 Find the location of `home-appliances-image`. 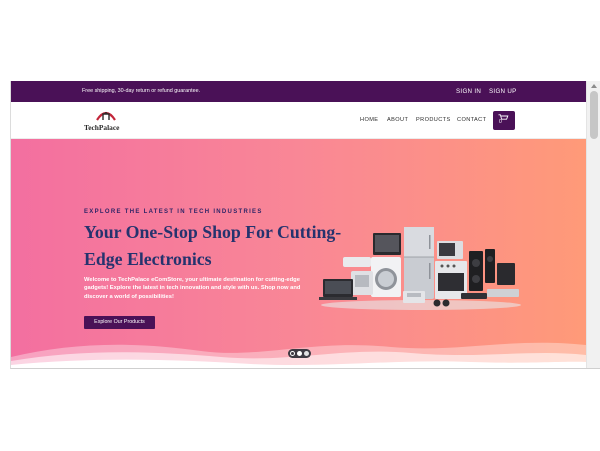

home-appliances-image is located at coordinates (420, 268).